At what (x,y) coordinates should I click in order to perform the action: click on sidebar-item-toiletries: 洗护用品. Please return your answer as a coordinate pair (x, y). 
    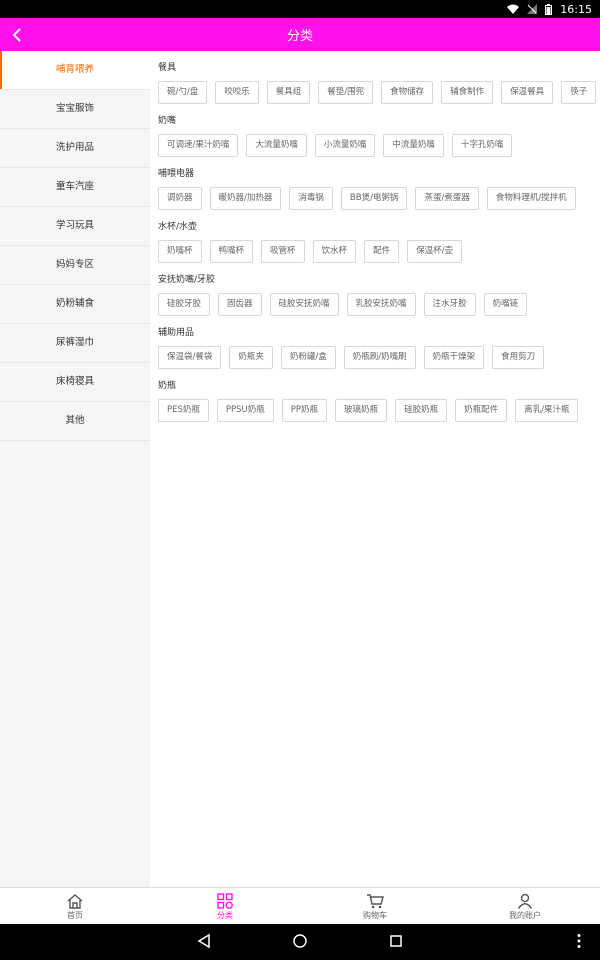
    Looking at the image, I should click on (75, 148).